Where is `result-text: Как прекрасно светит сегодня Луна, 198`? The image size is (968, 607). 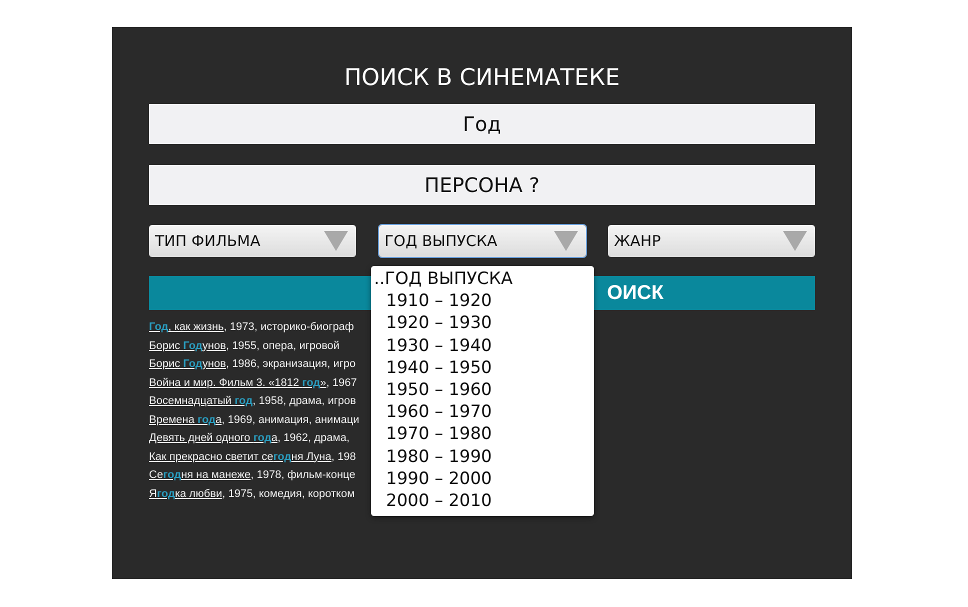 result-text: Как прекрасно светит сегодня Луна, 198 is located at coordinates (252, 457).